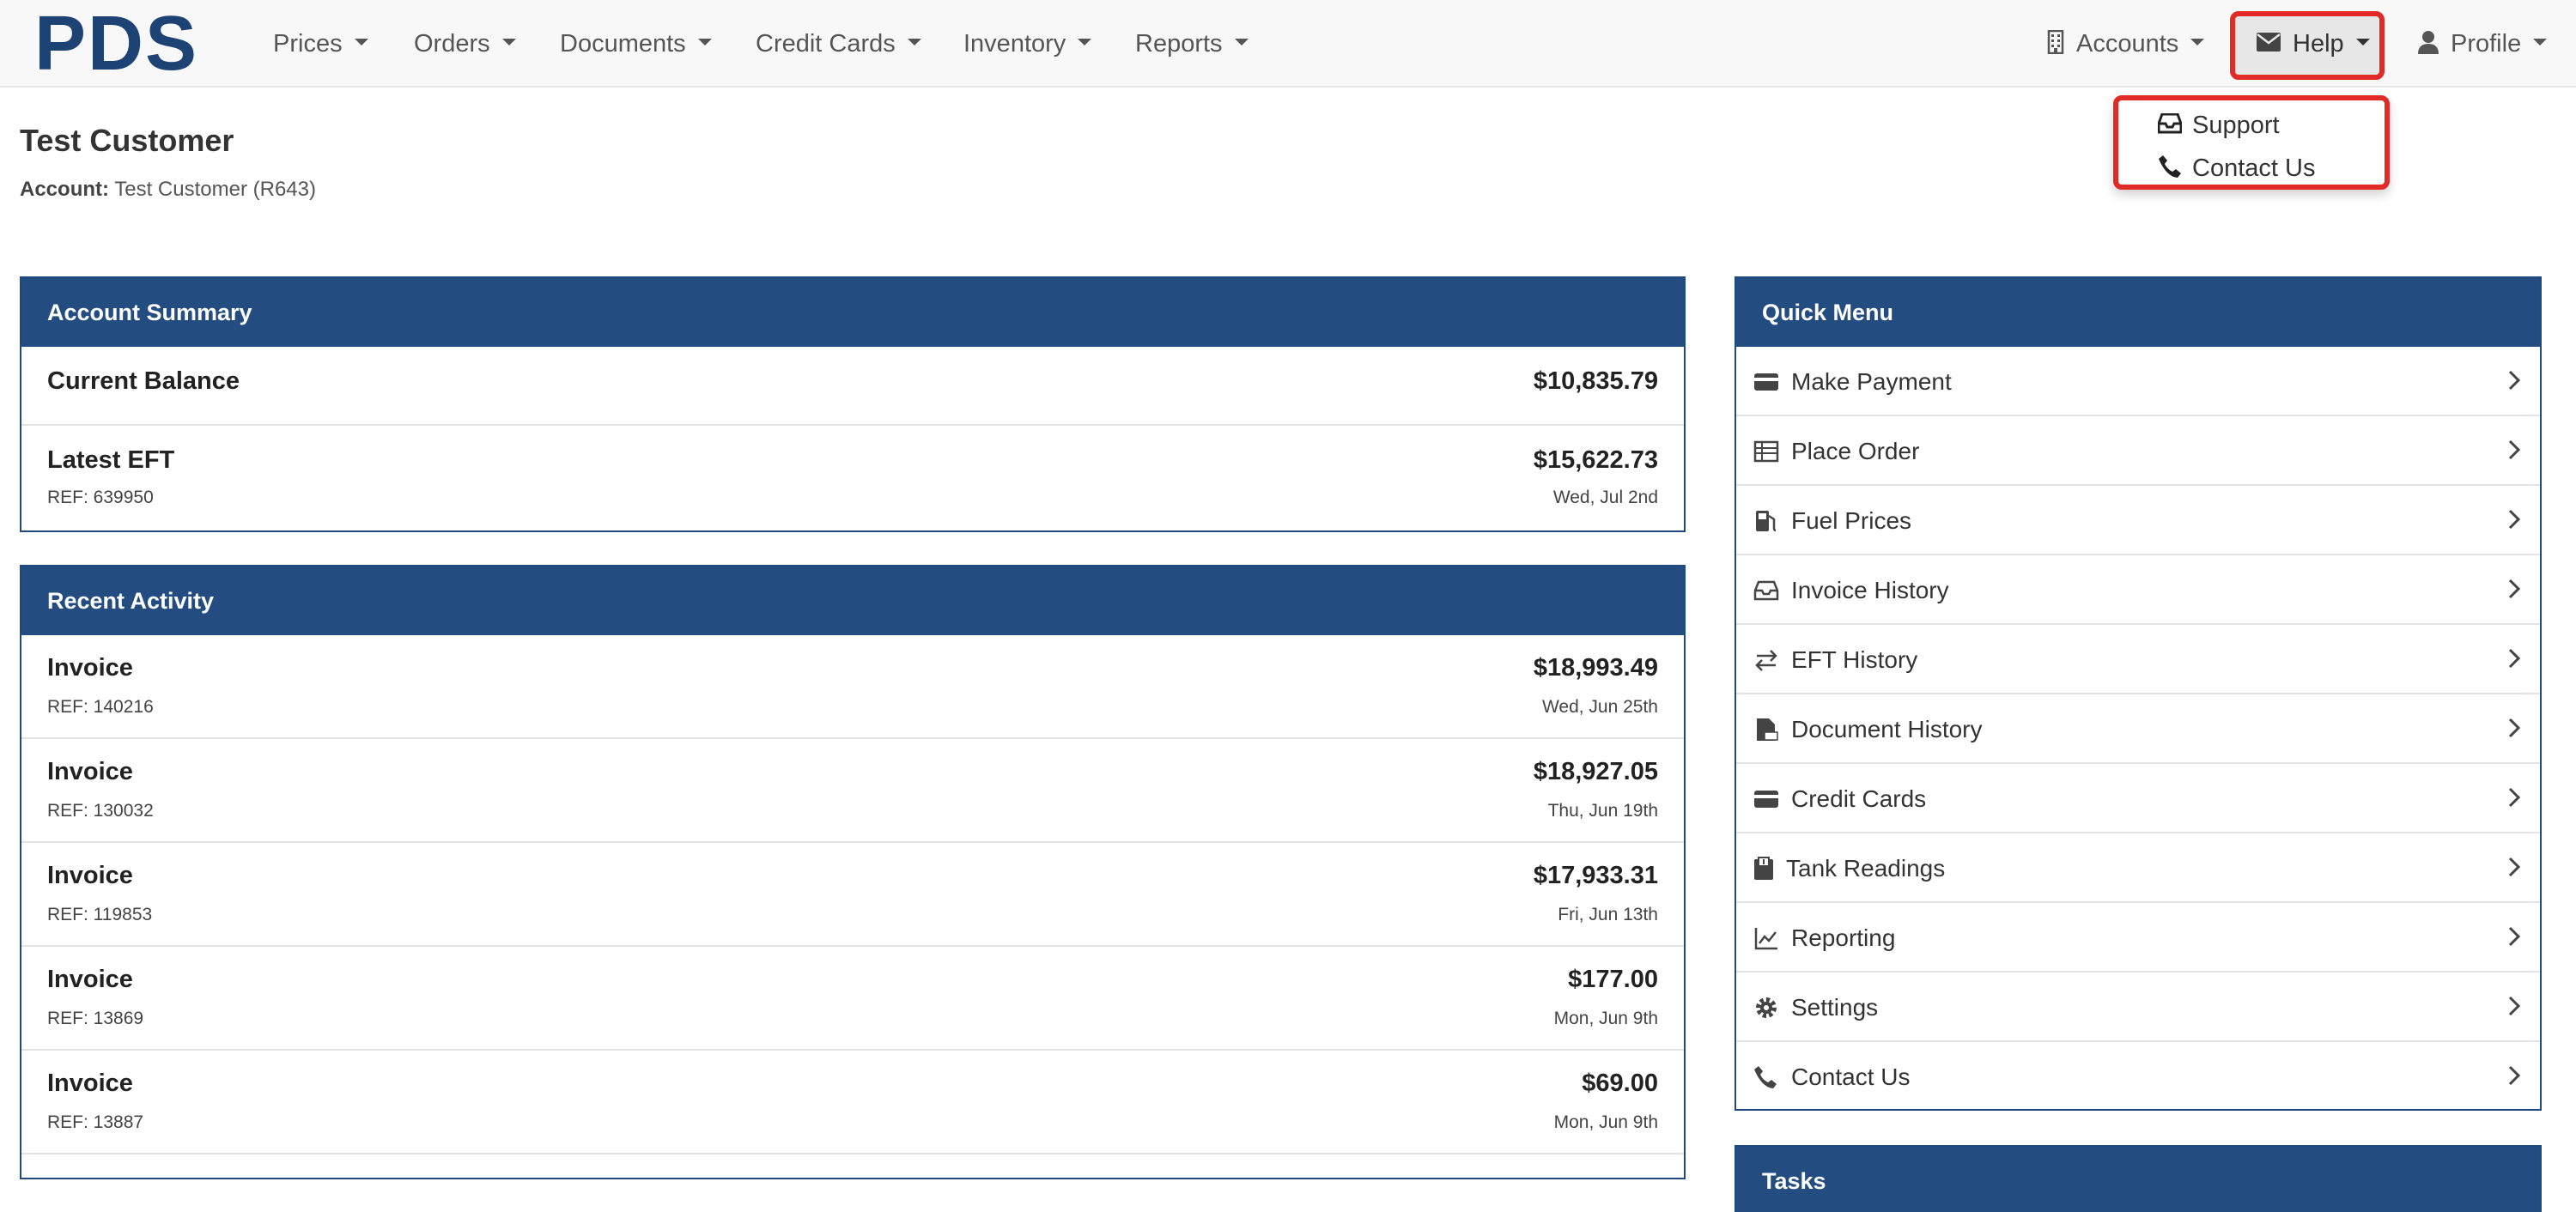 This screenshot has height=1212, width=2576. What do you see at coordinates (1859, 799) in the screenshot?
I see `quick-menu-label: Credit Cards` at bounding box center [1859, 799].